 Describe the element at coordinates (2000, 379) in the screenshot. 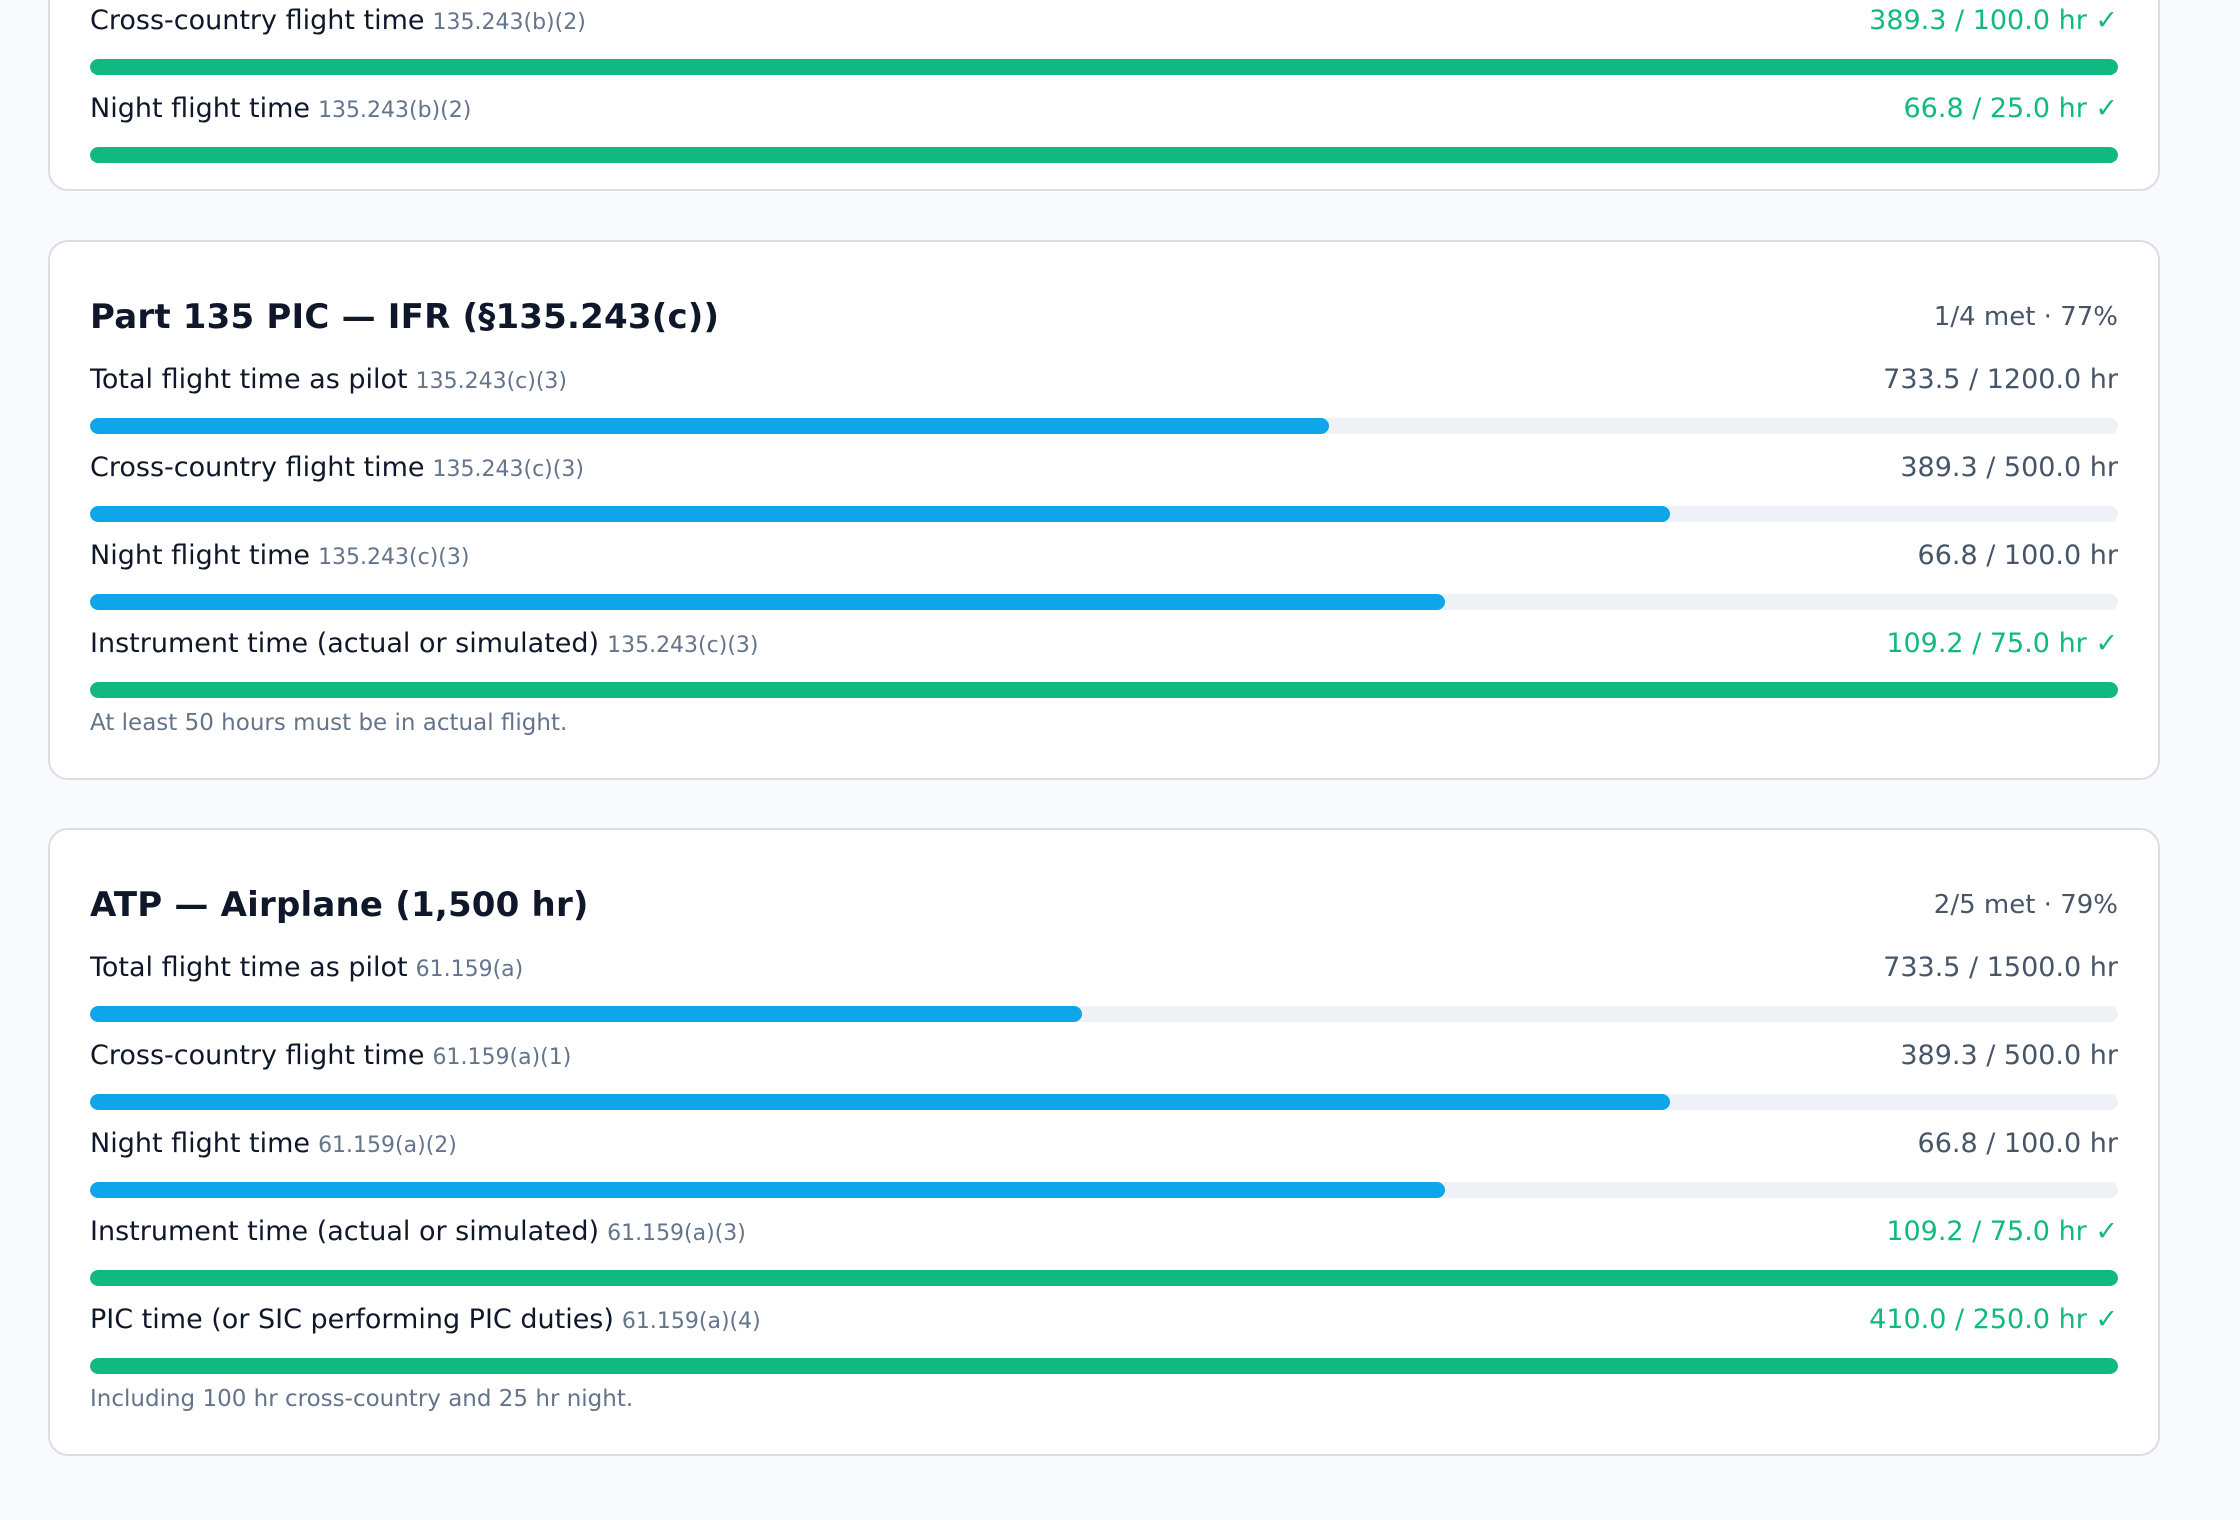

I see `requirement-value: 733.5 / 1200.0 hr` at that location.